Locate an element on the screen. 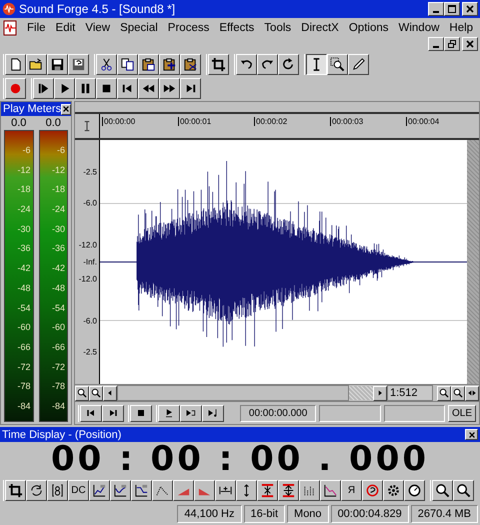 Image resolution: width=480 pixels, height=525 pixels. scroll-thumb is located at coordinates (361, 393).